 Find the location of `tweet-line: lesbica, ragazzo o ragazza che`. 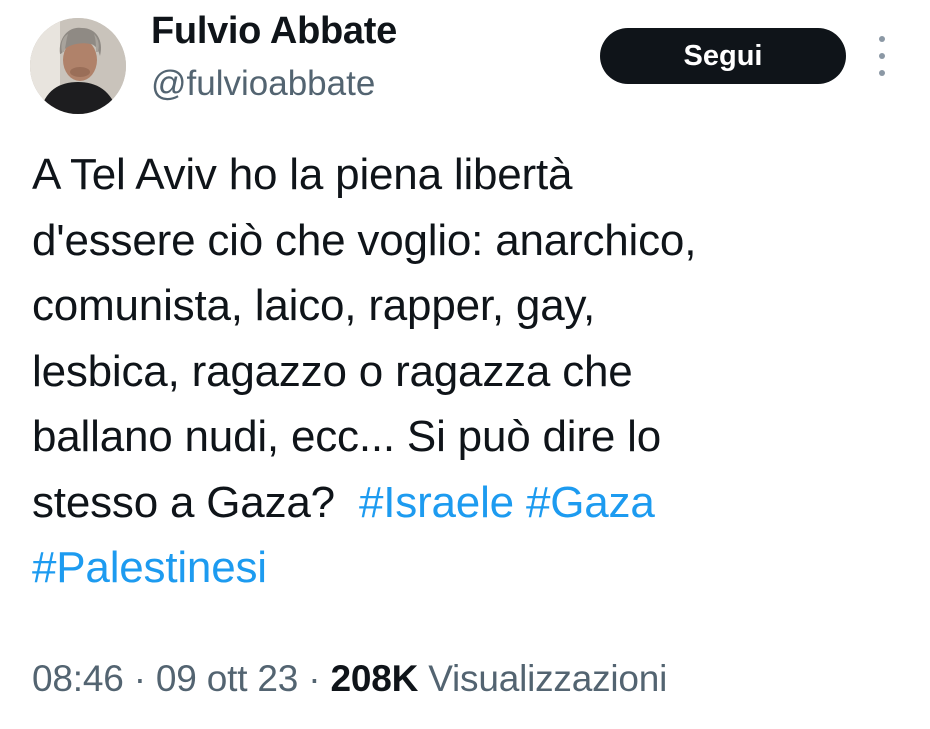

tweet-line: lesbica, ragazzo o ragazza che is located at coordinates (332, 371).